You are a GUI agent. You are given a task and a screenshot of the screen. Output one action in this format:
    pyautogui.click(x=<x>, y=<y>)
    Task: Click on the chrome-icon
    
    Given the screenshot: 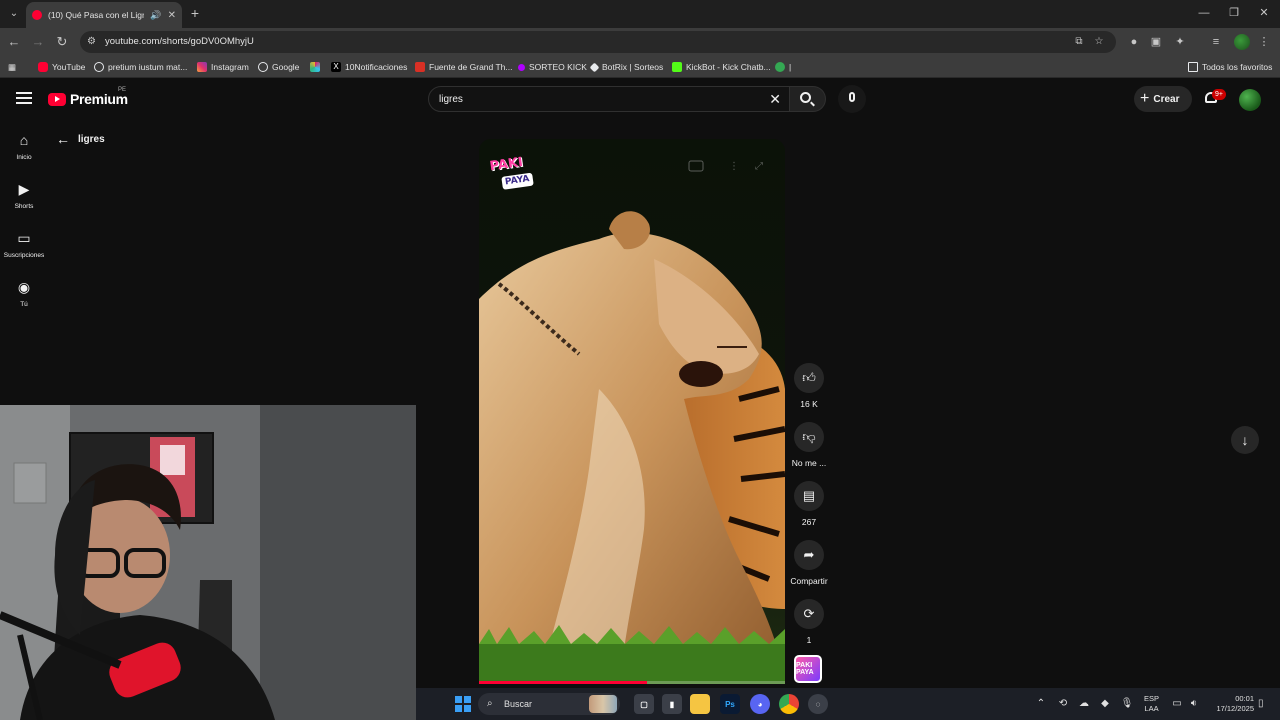 What is the action you would take?
    pyautogui.click(x=789, y=704)
    